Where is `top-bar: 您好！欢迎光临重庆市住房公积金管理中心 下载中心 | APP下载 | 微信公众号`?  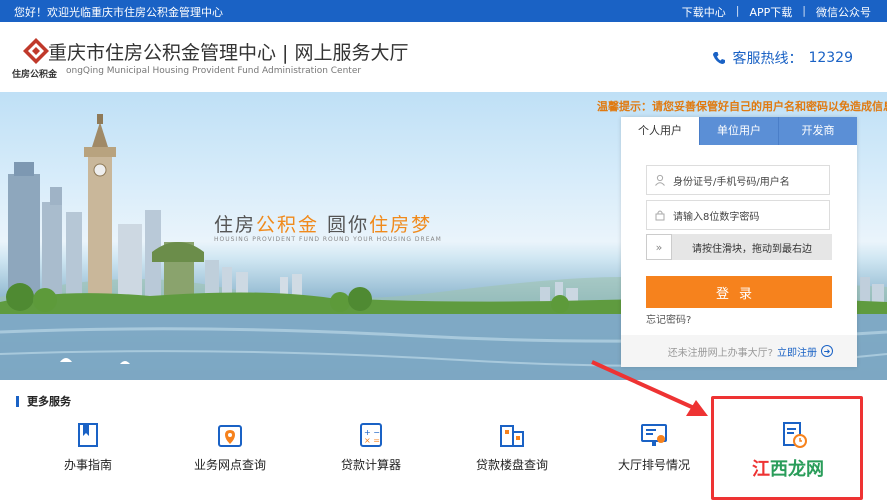
top-bar: 您好！欢迎光临重庆市住房公积金管理中心 下载中心 | APP下载 | 微信公众号 is located at coordinates (443, 11).